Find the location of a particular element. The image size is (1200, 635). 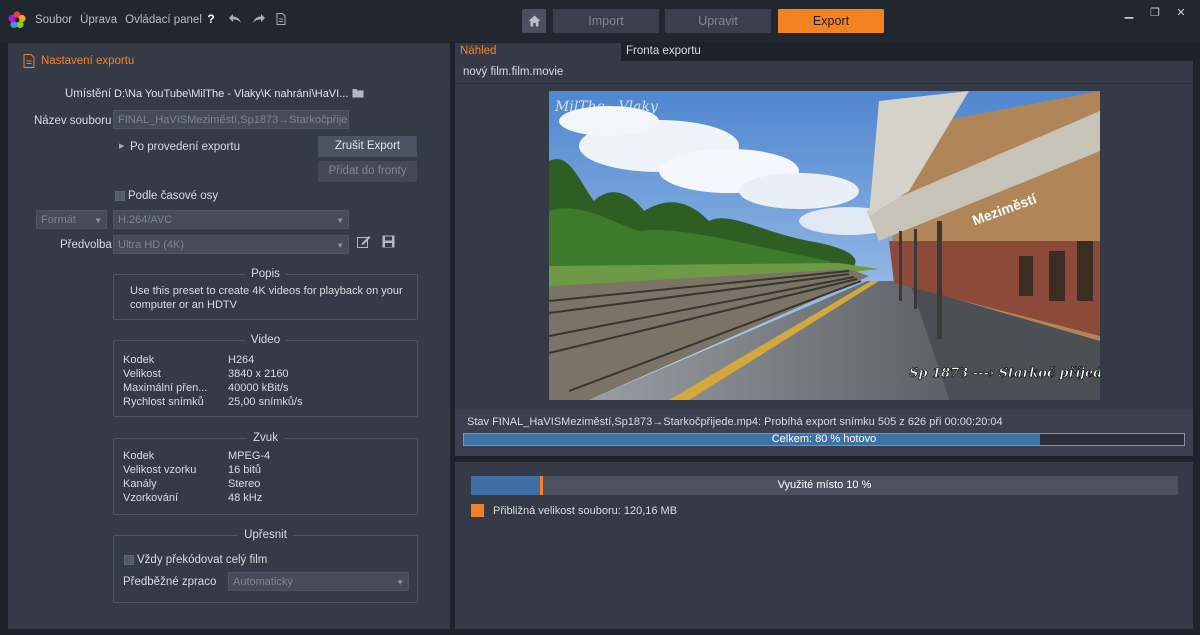

preset-select: Ultra HD (4K) is located at coordinates (231, 244).